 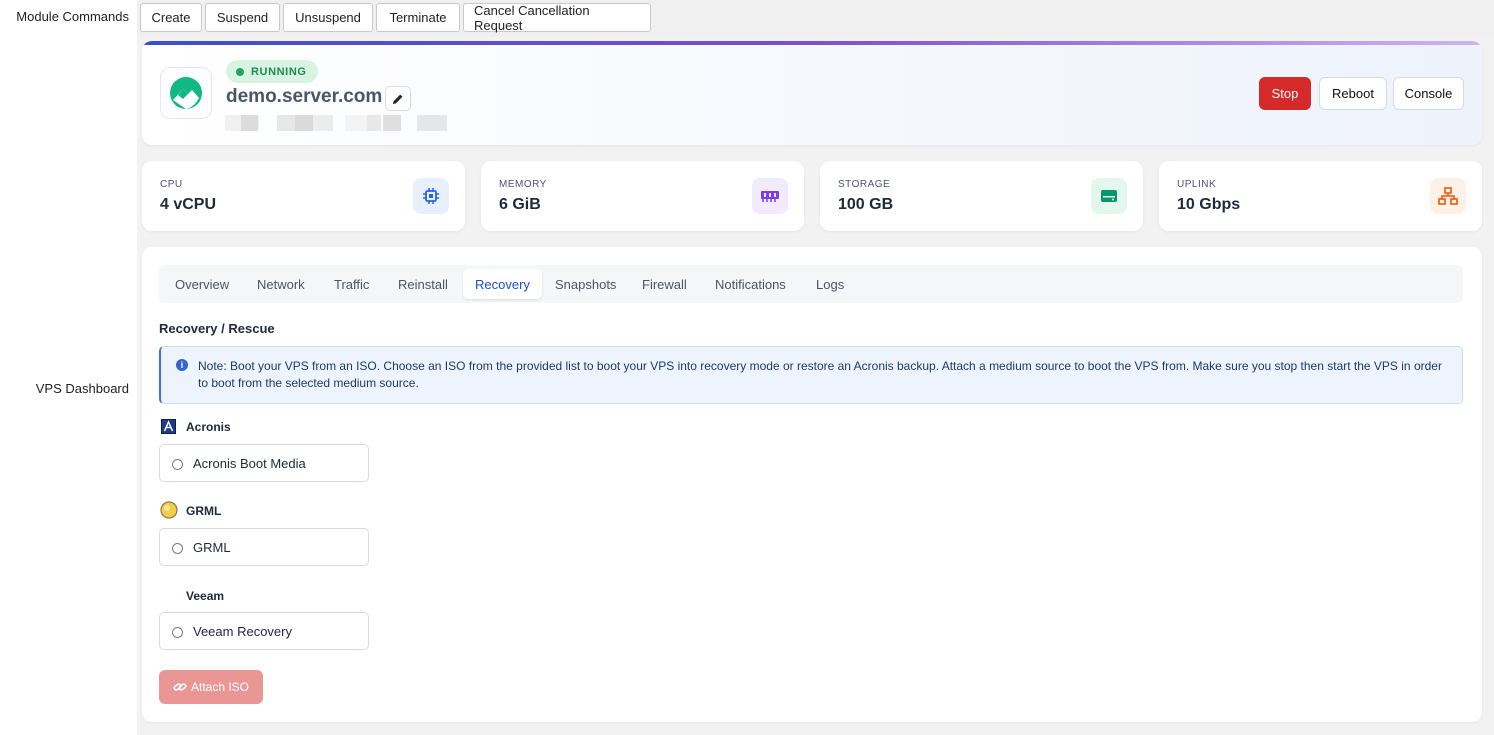 What do you see at coordinates (1448, 196) in the screenshot?
I see `network-icon` at bounding box center [1448, 196].